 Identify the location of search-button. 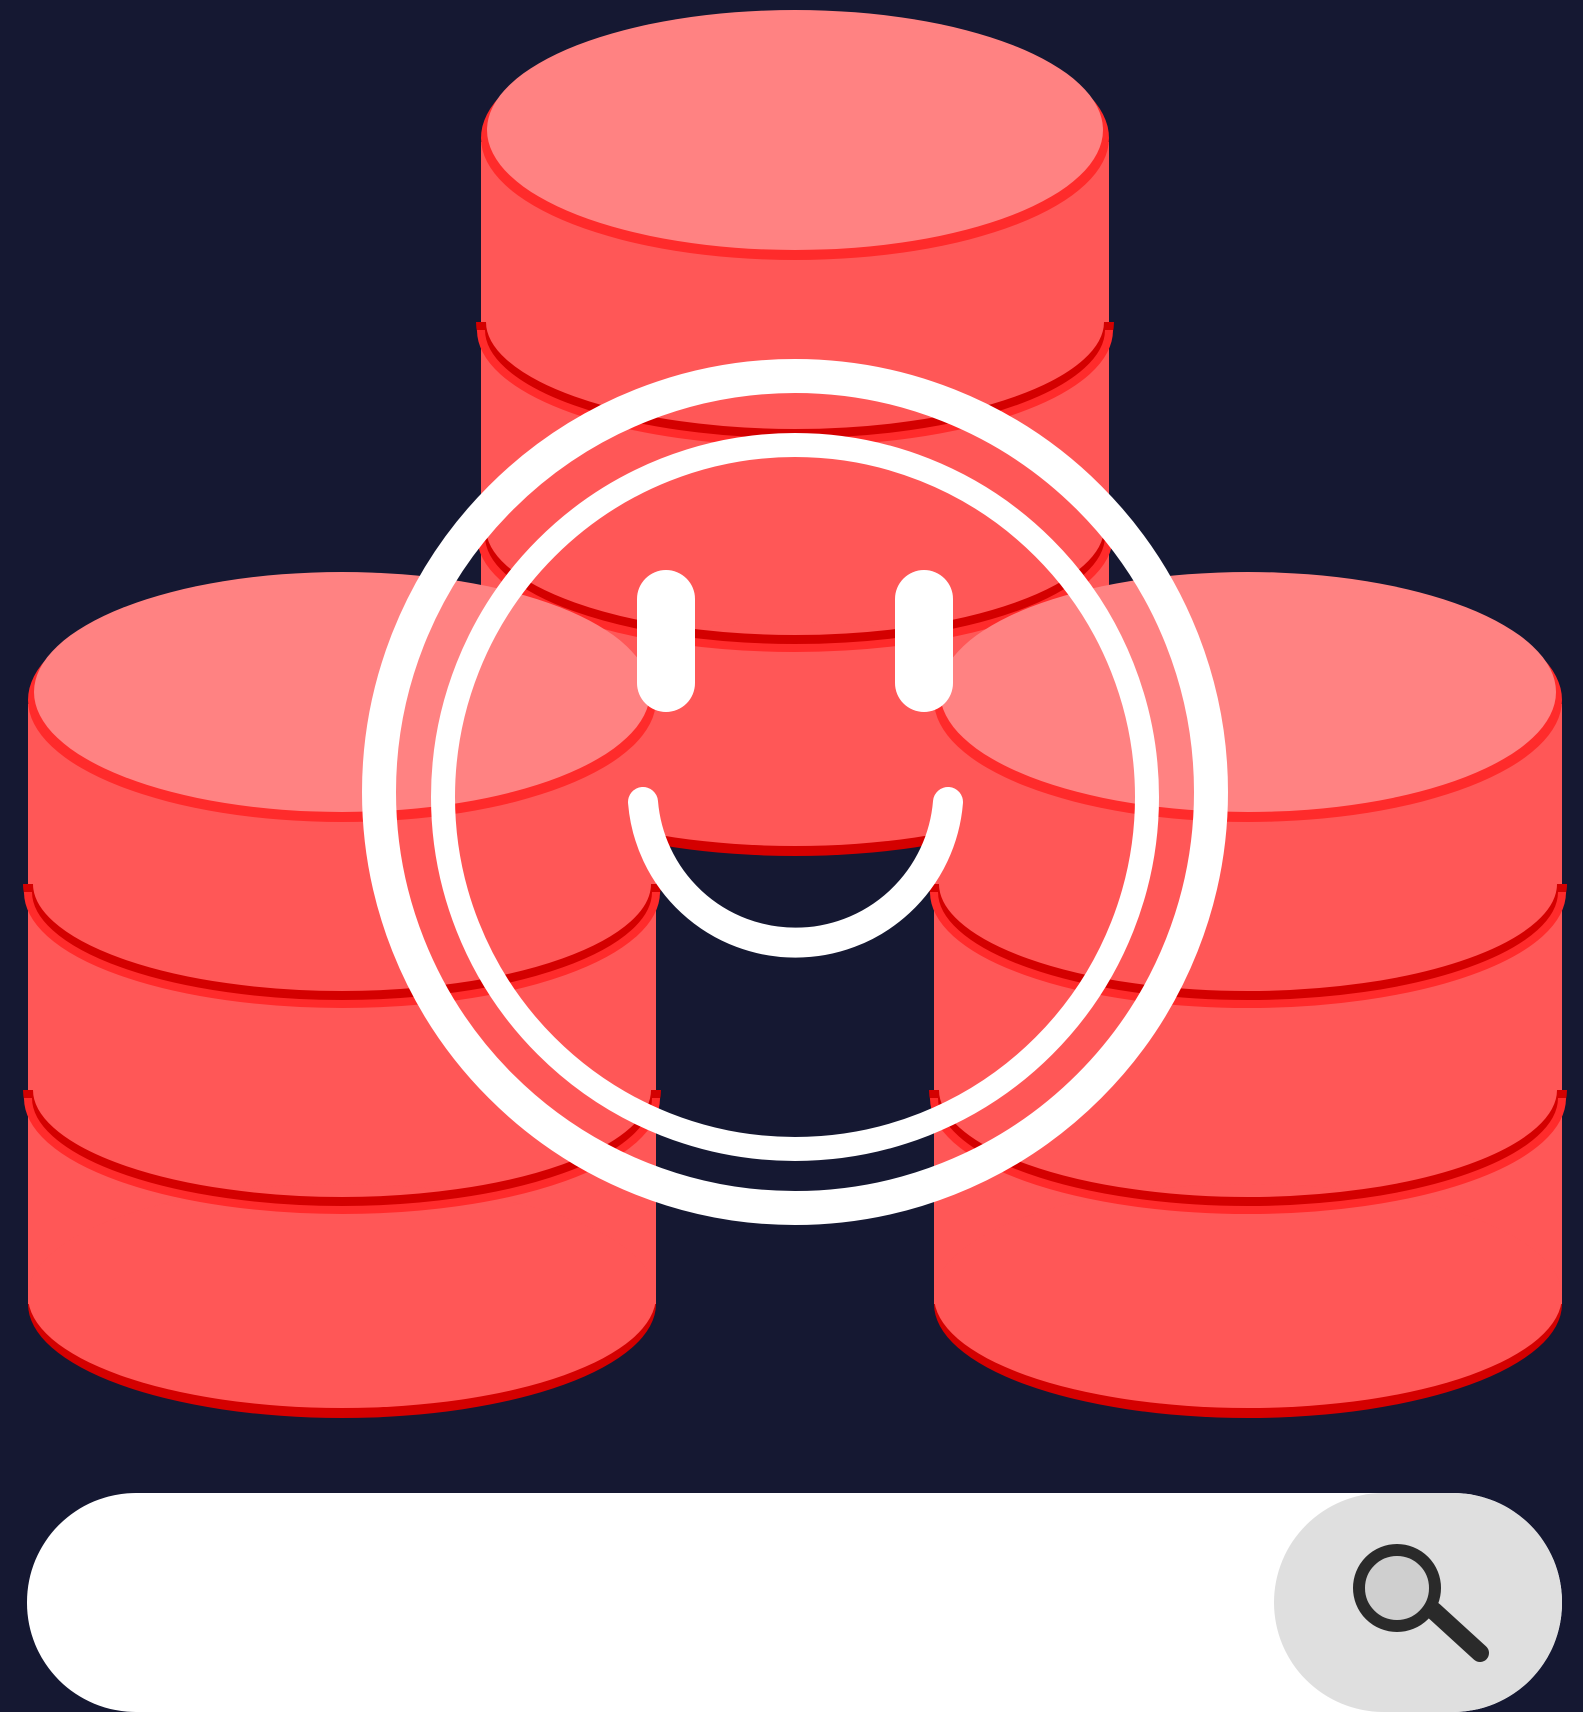
(1418, 1602).